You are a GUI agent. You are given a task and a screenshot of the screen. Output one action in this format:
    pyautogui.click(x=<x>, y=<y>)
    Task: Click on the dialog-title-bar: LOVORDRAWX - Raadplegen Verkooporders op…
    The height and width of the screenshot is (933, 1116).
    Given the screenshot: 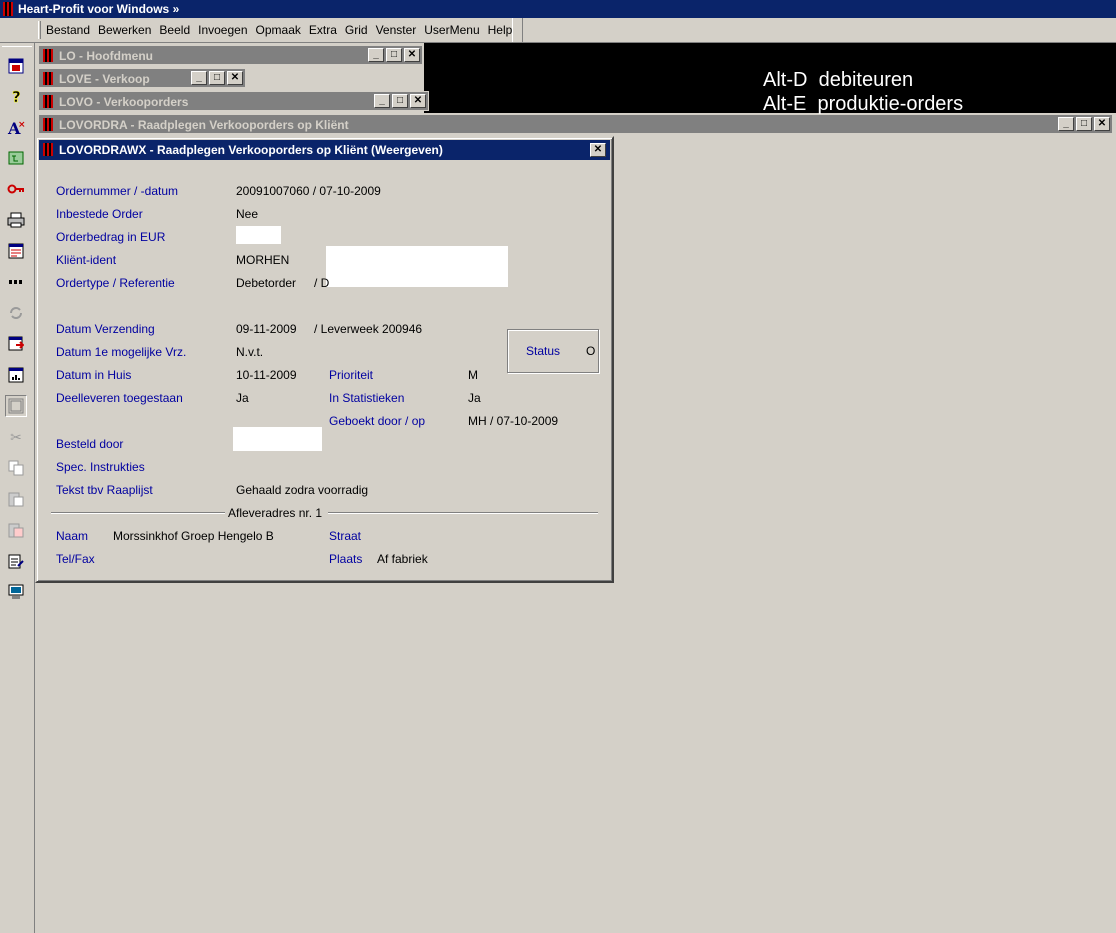 What is the action you would take?
    pyautogui.click(x=324, y=150)
    